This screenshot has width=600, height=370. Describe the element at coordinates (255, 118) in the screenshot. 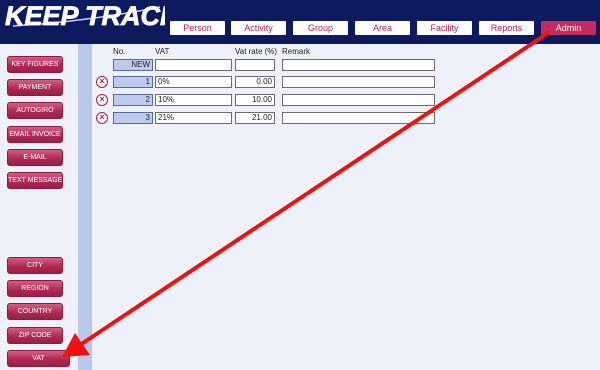

I see `row-rate-input: 21.00` at that location.